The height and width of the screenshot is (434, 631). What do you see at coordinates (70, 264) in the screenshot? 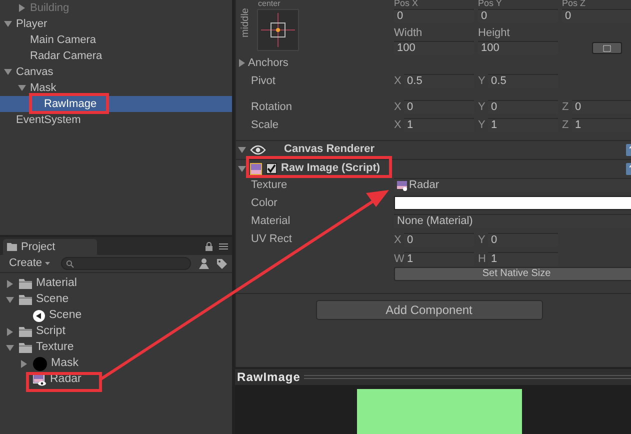
I see `search-icon` at bounding box center [70, 264].